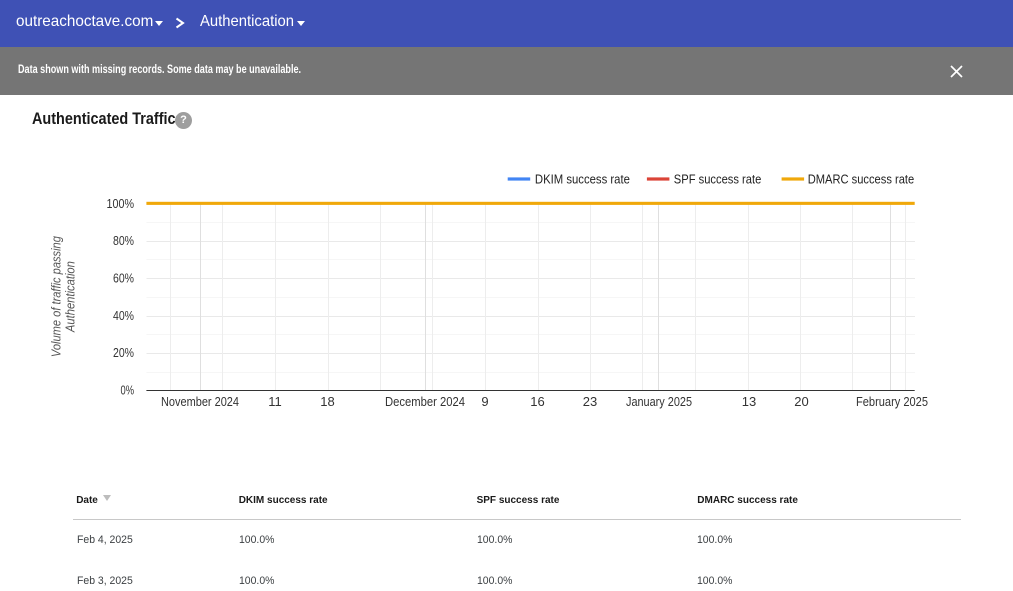 The image size is (1013, 591). Describe the element at coordinates (123, 240) in the screenshot. I see `svg-text: 80%` at that location.